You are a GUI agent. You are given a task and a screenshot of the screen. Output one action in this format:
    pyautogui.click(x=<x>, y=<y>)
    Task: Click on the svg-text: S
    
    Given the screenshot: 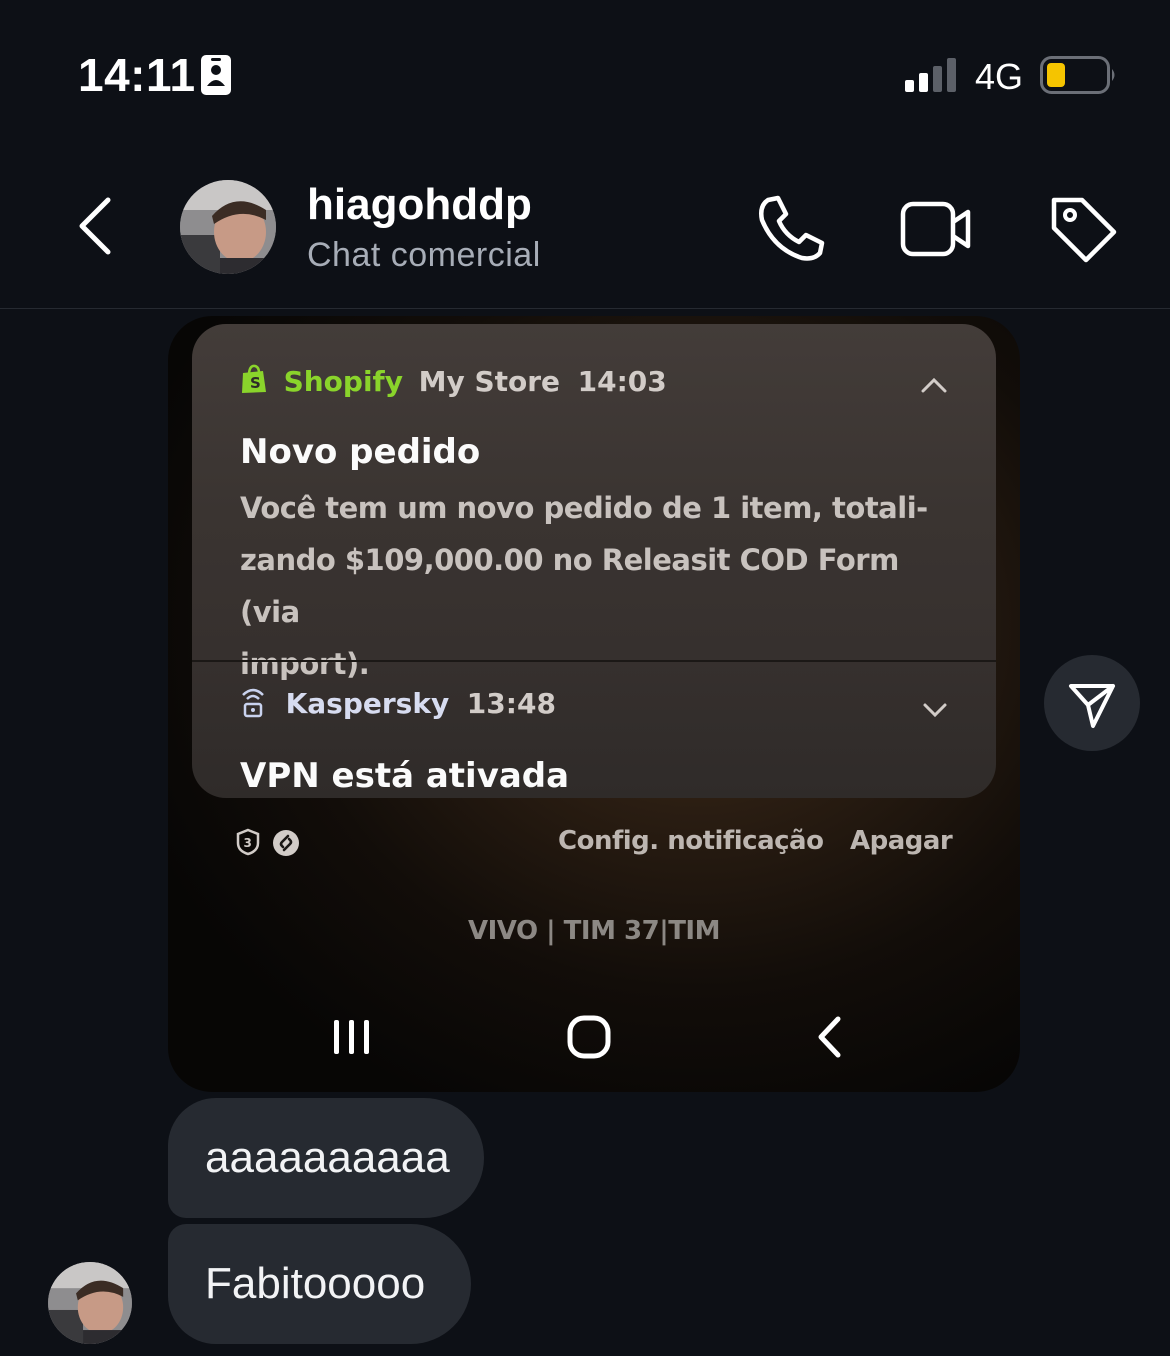 What is the action you would take?
    pyautogui.click(x=255, y=383)
    